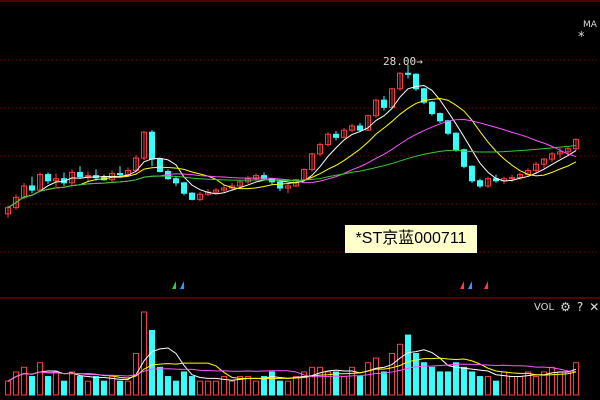 This screenshot has height=400, width=600. I want to click on stock-name-tag: *ST京蓝000711, so click(411, 239).